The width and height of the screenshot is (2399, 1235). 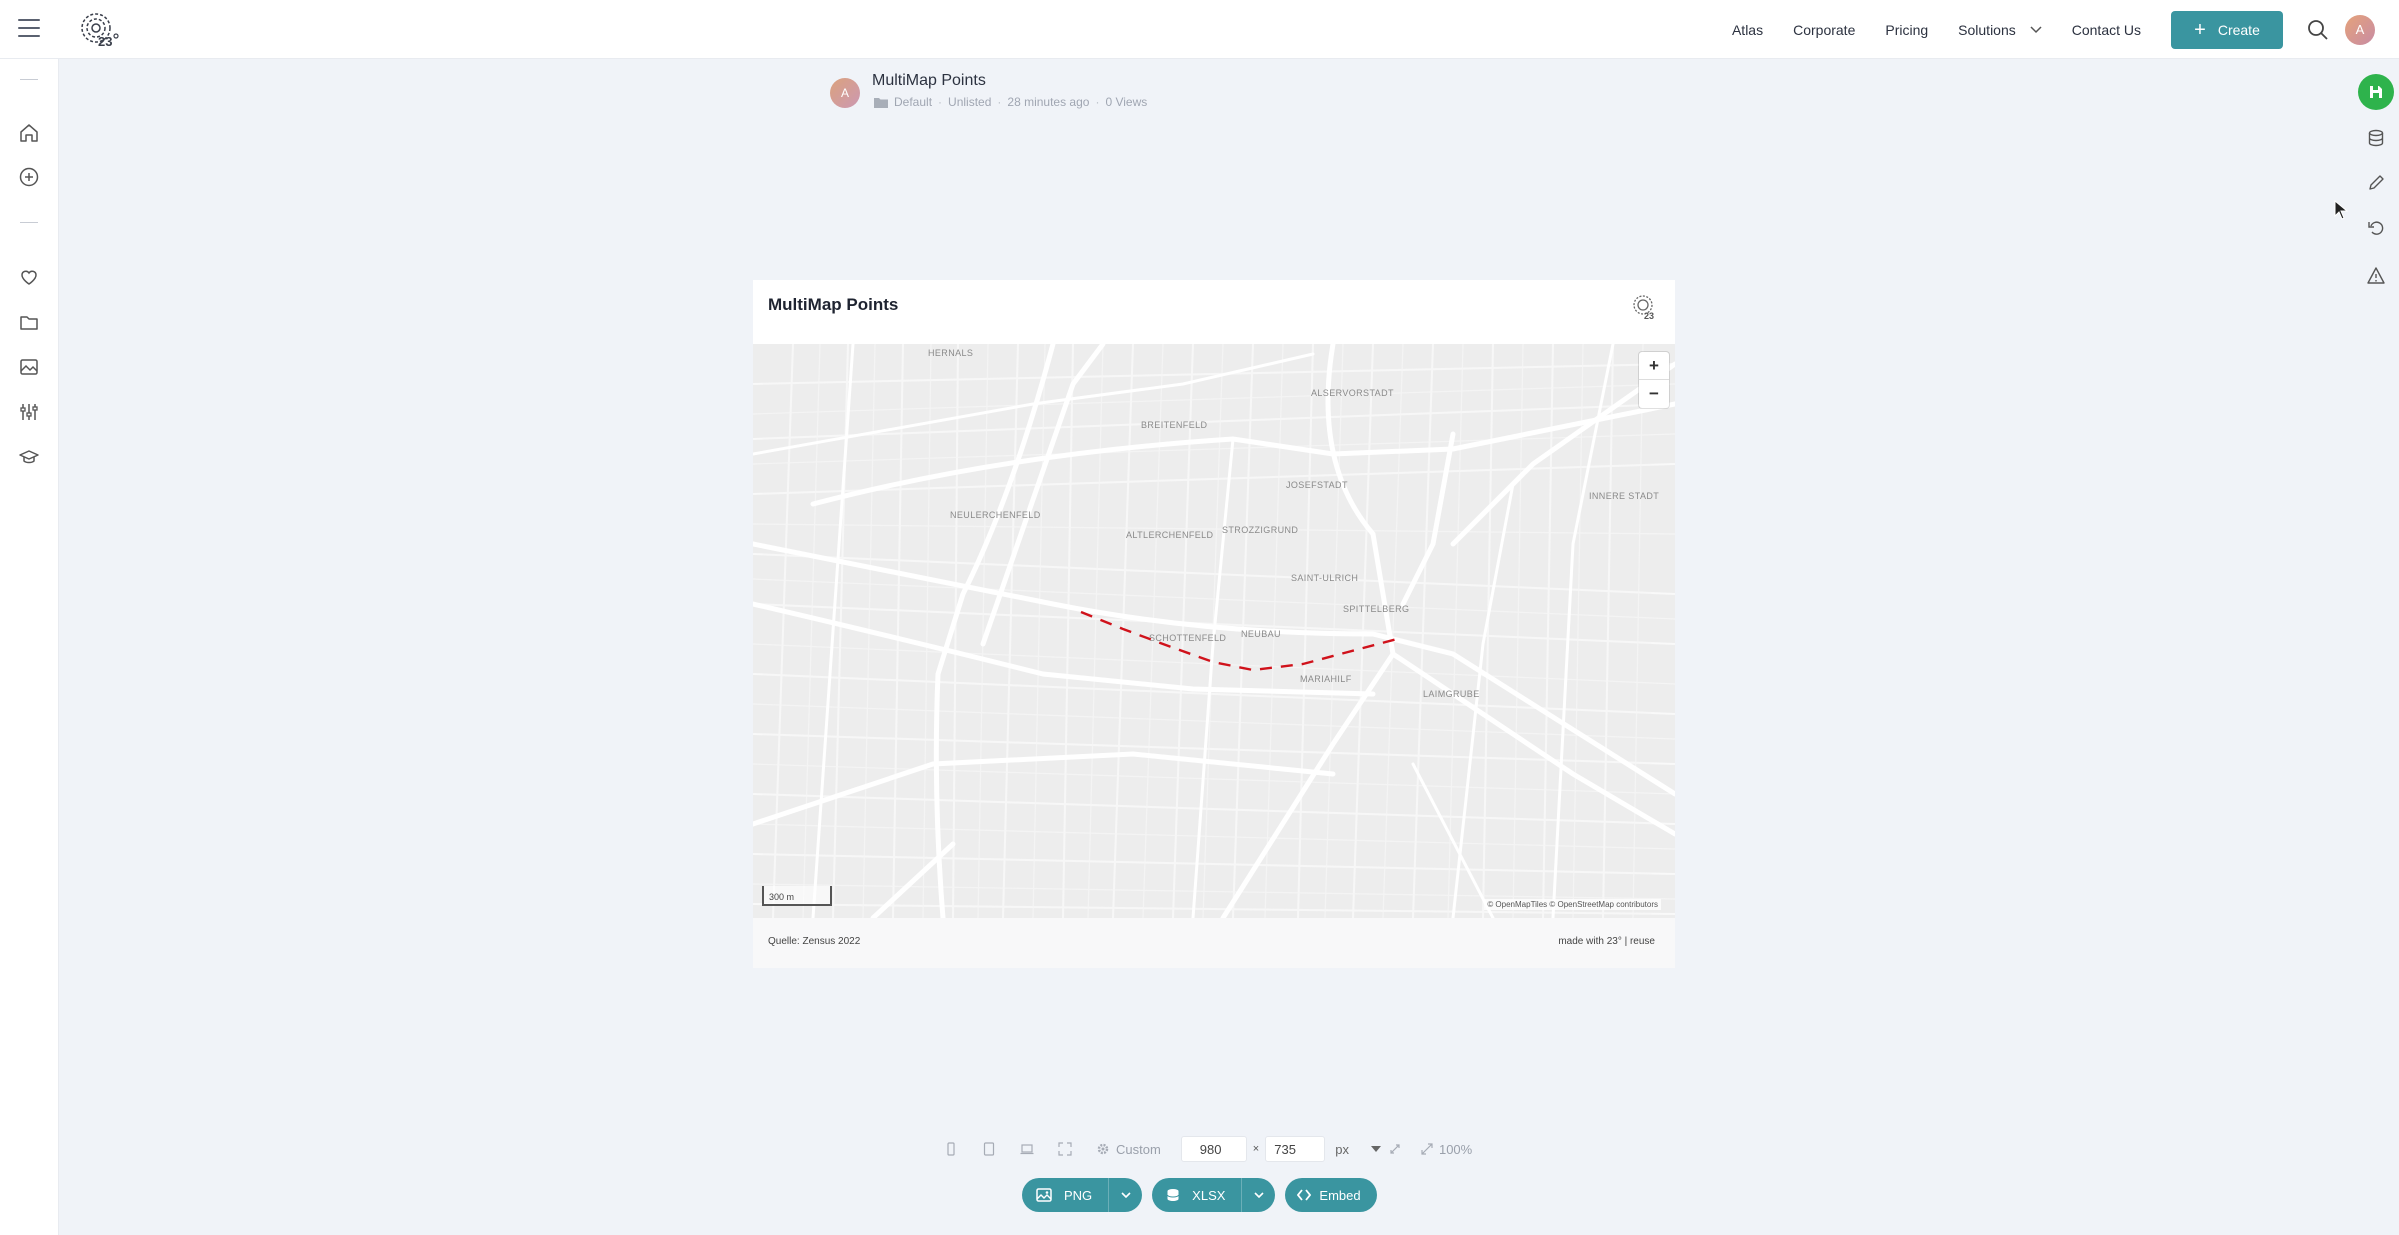 I want to click on xlsx-export-dropdown, so click(x=1258, y=1195).